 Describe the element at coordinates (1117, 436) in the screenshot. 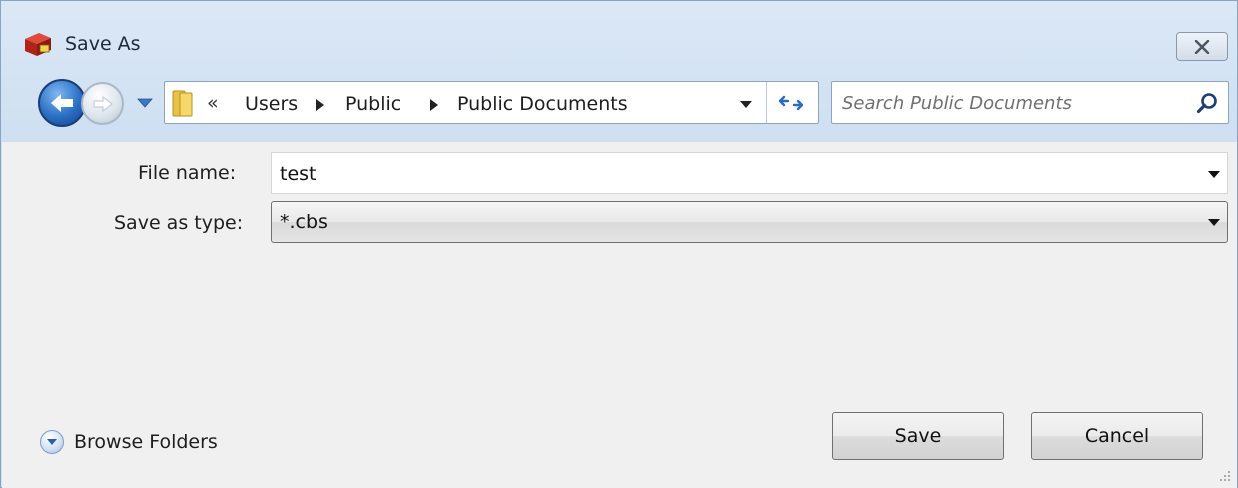

I see `cancel-button: Cancel` at that location.